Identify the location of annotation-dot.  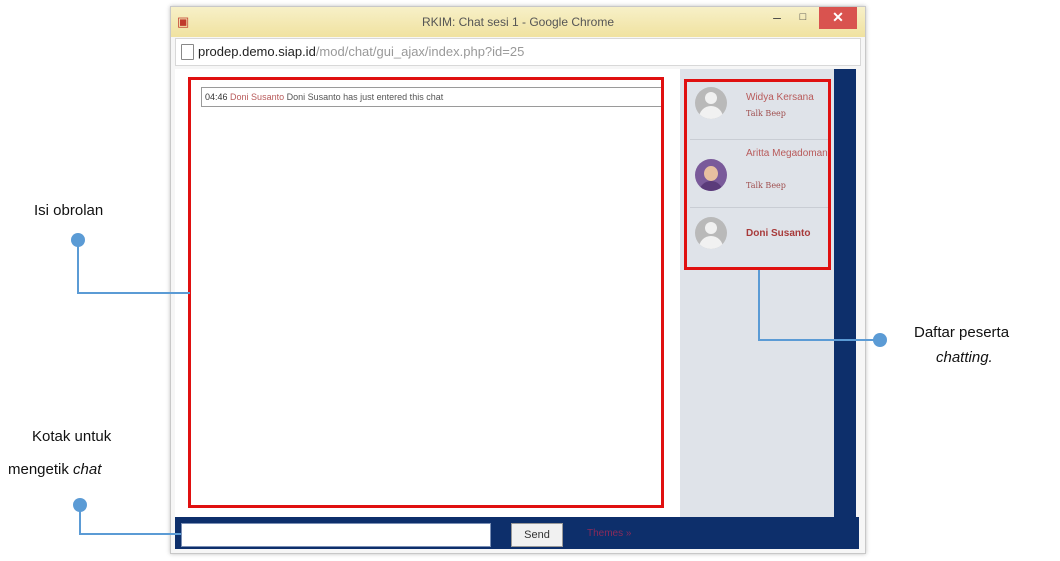
(880, 340).